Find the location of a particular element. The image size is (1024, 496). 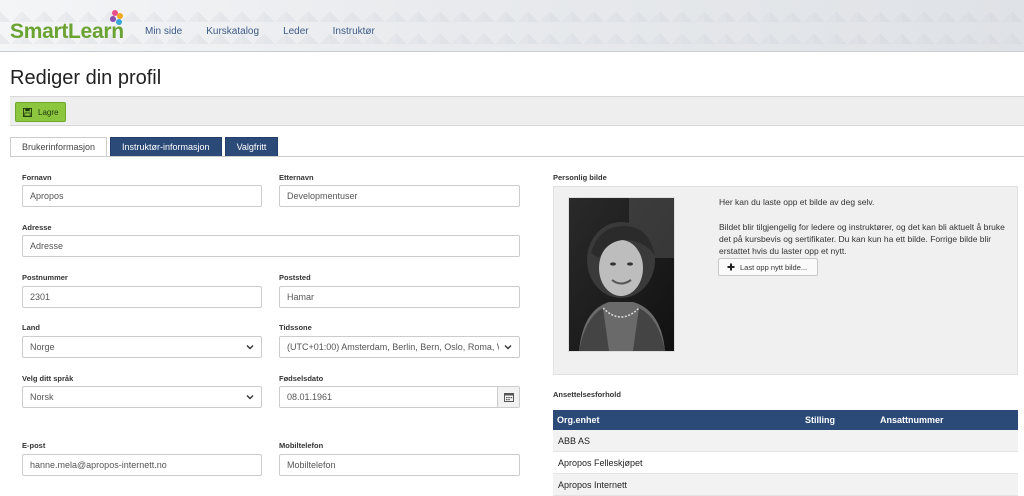

profile-photo is located at coordinates (621, 274).